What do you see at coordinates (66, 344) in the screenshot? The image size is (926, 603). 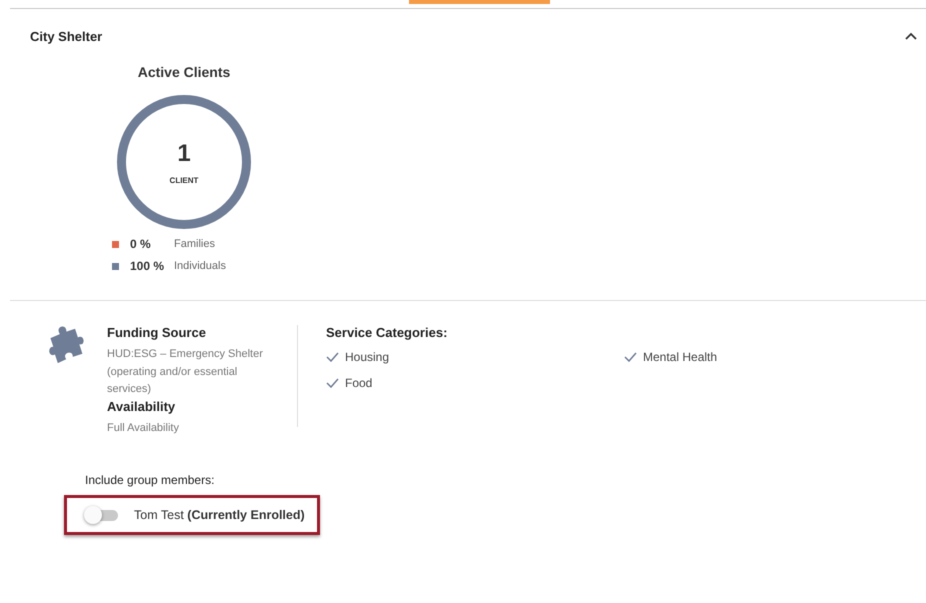 I see `puzzle-piece-icon` at bounding box center [66, 344].